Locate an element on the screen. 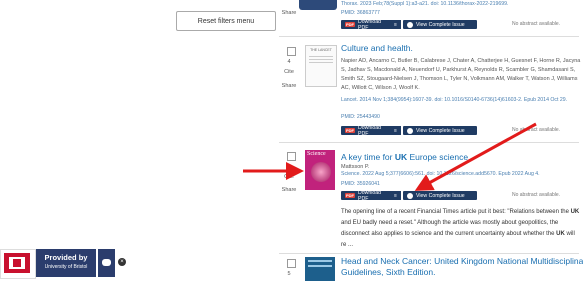  red-arrow-right is located at coordinates (475, 156).